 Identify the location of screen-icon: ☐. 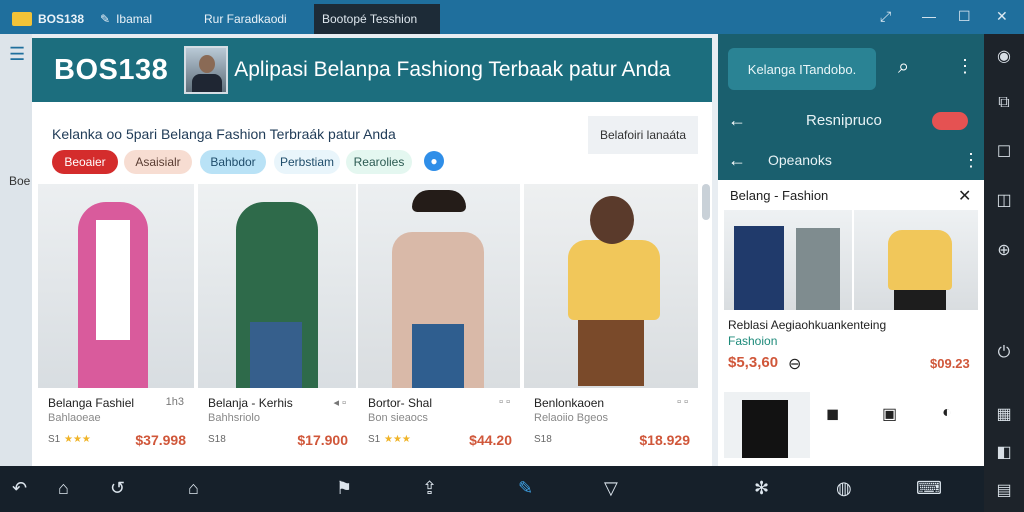
(1004, 152).